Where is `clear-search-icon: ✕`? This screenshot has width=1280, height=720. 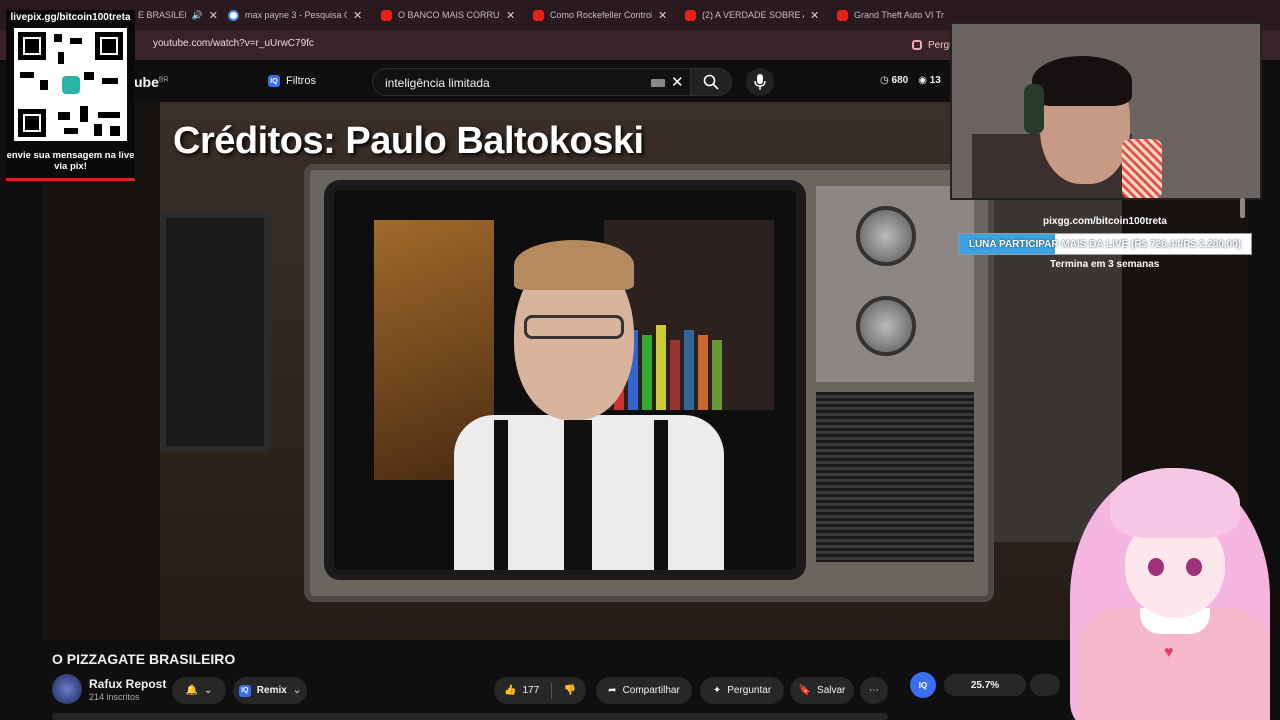 clear-search-icon: ✕ is located at coordinates (677, 82).